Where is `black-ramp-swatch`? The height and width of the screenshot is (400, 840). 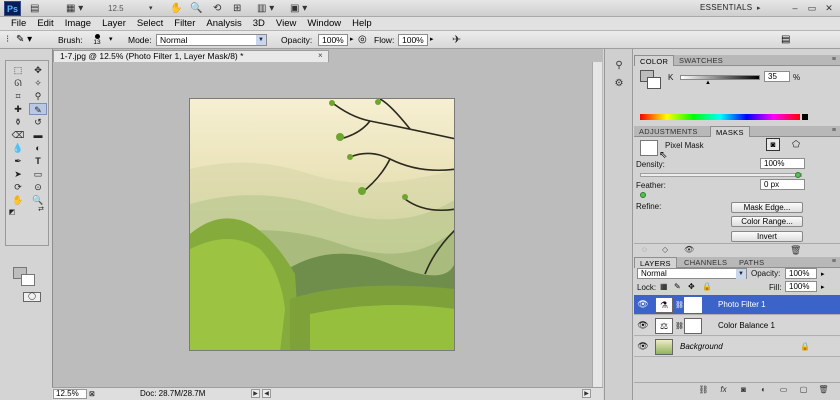
black-ramp-swatch is located at coordinates (805, 117).